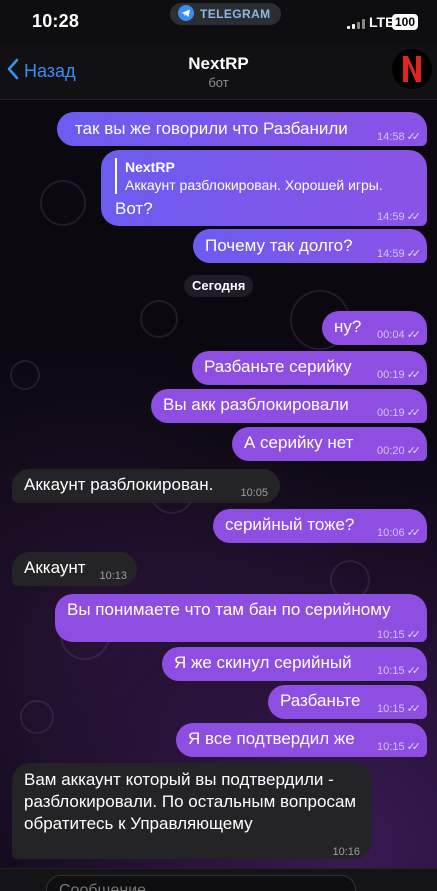 The height and width of the screenshot is (891, 437). I want to click on message-input-bar: Сообщение, so click(218, 879).